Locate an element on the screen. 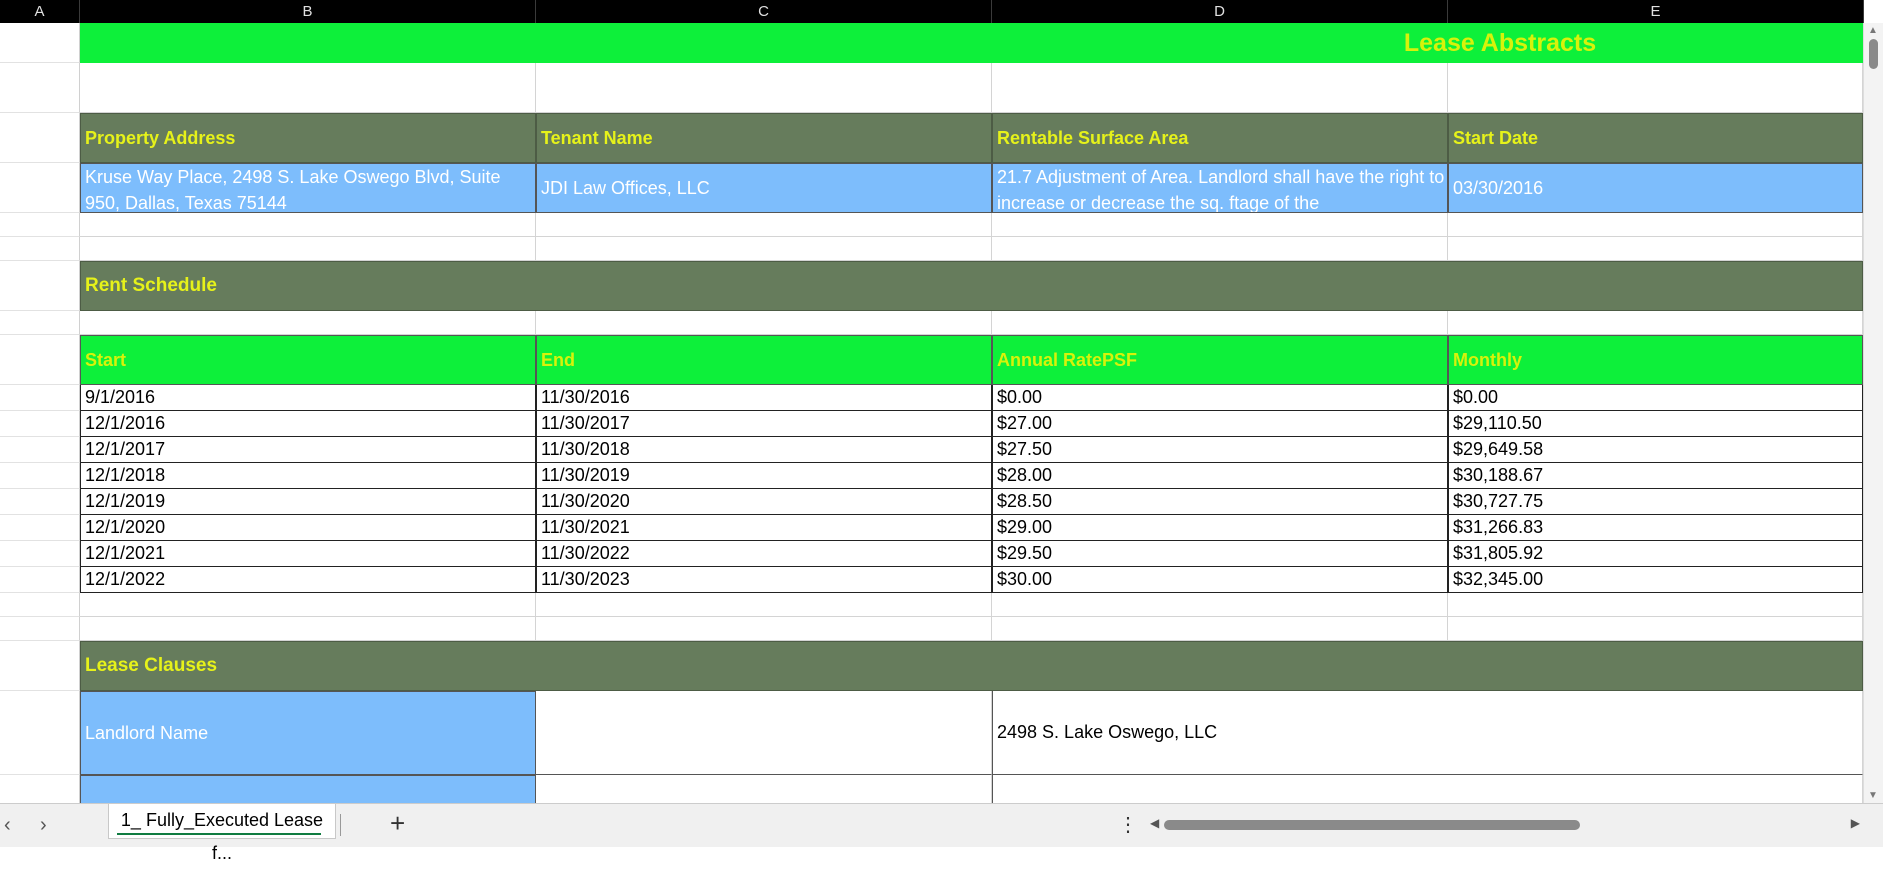 Image resolution: width=1883 pixels, height=870 pixels. scroll-up-icon: ▲ is located at coordinates (1873, 30).